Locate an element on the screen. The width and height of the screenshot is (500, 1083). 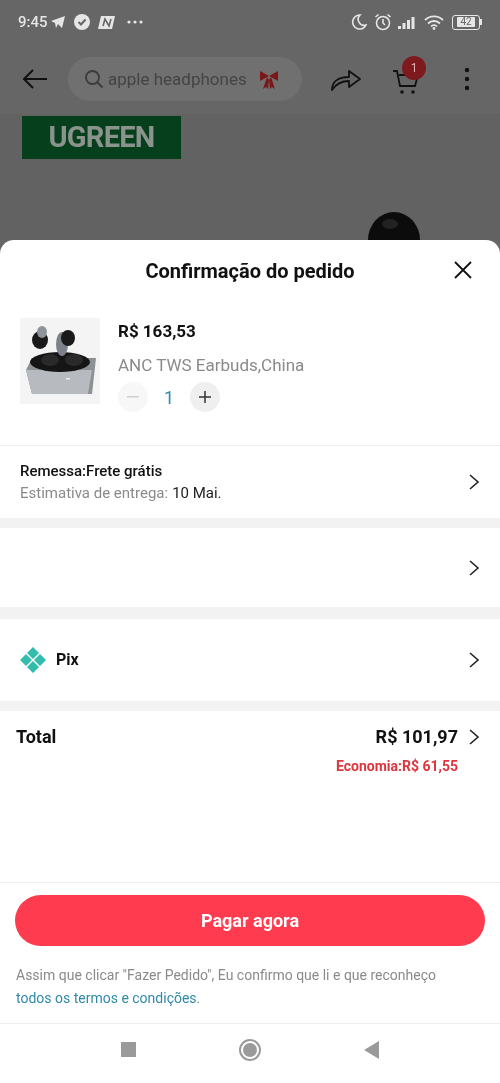
payment-method: Pix is located at coordinates (68, 660).